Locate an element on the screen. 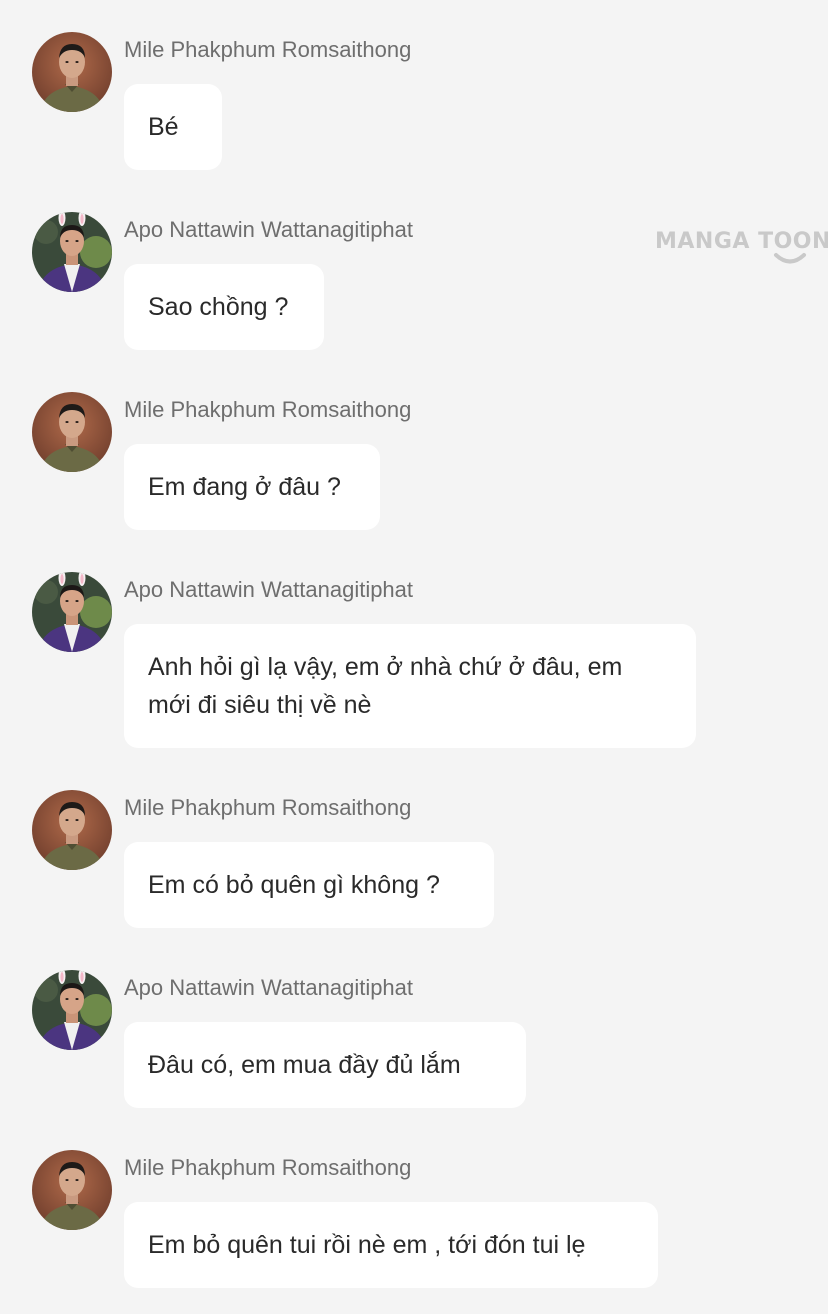 This screenshot has width=828, height=1314. message-bubble: Bé is located at coordinates (173, 127).